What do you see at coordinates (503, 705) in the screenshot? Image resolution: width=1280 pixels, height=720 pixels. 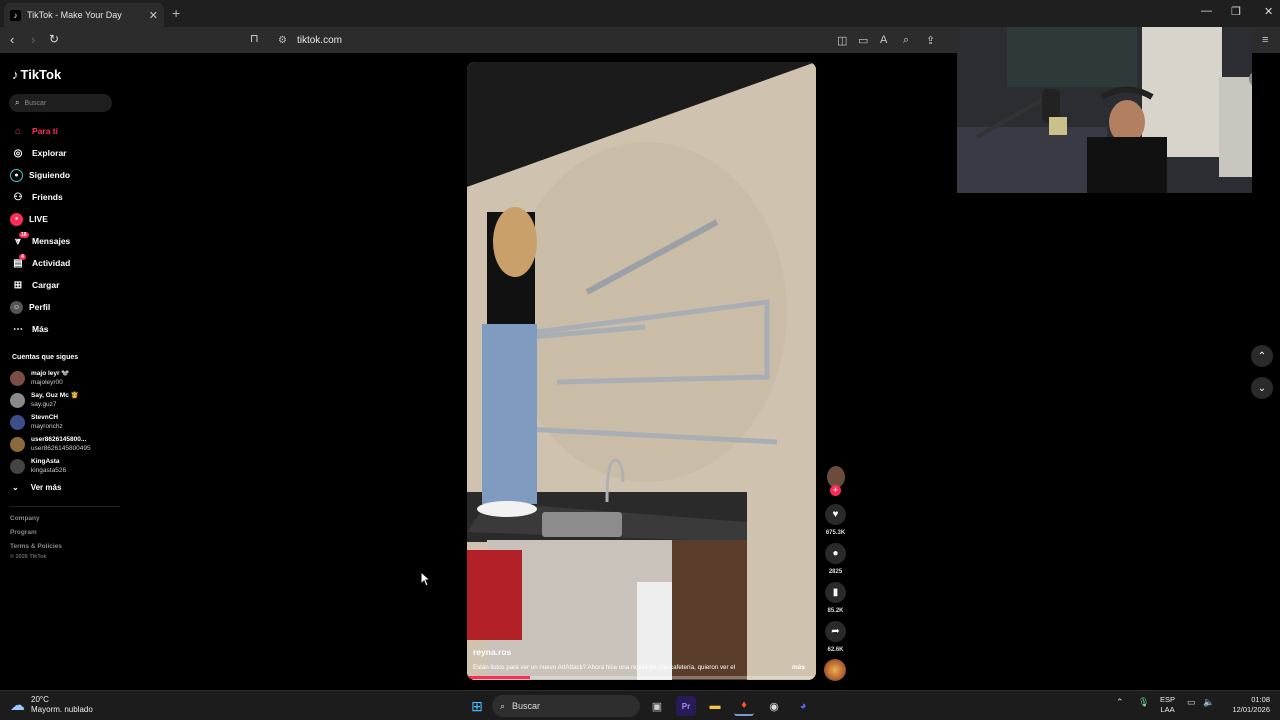 I see `search-icon: ⌕` at bounding box center [503, 705].